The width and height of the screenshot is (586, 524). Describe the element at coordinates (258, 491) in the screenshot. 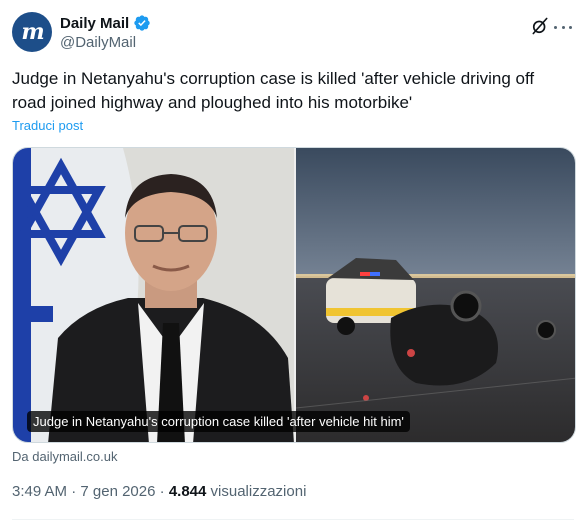

I see `views-label: visualizzazioni` at that location.